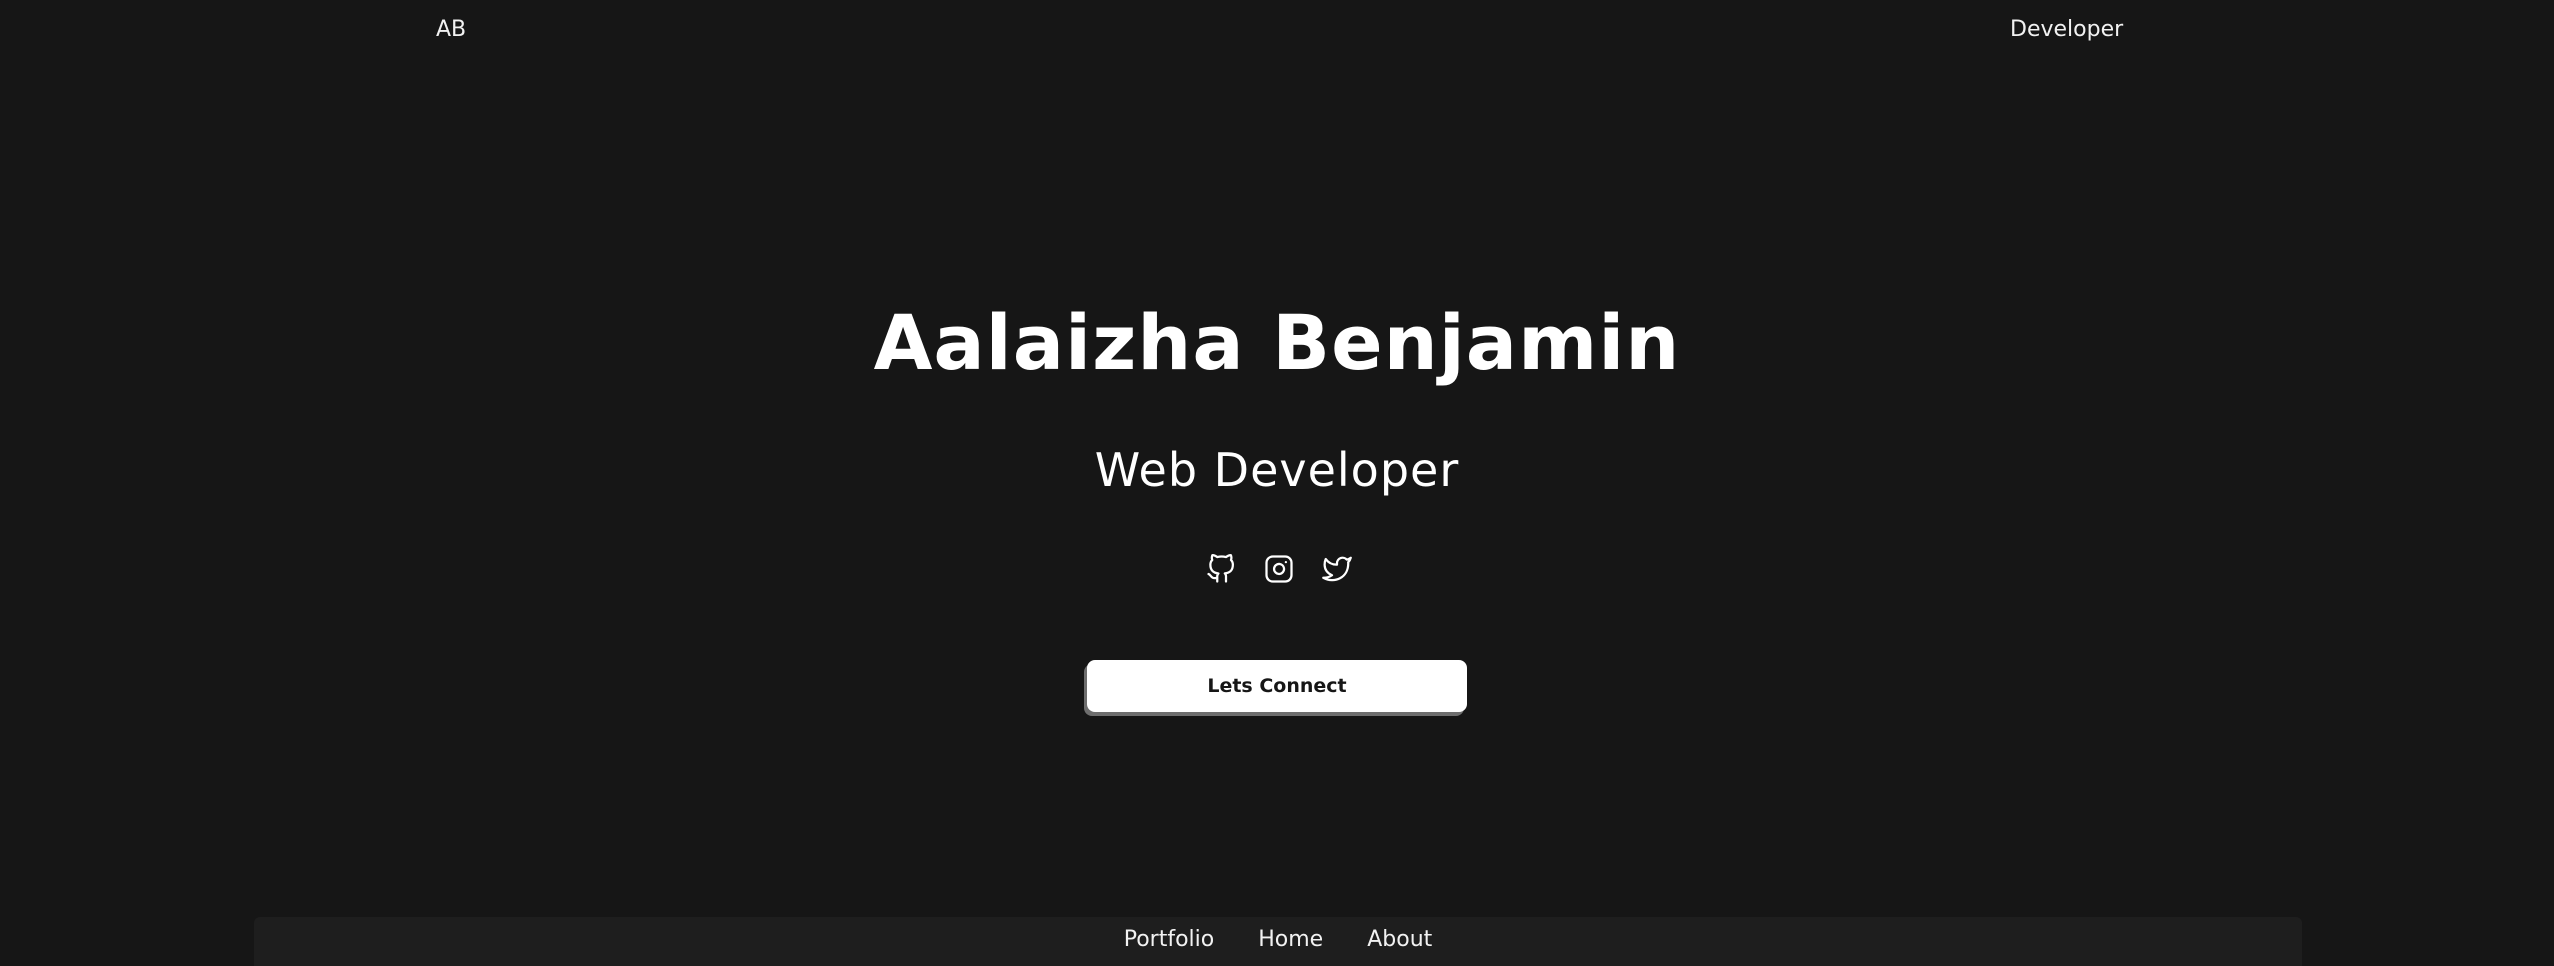 This screenshot has height=966, width=2554. I want to click on hero-title: Web Developer, so click(1277, 470).